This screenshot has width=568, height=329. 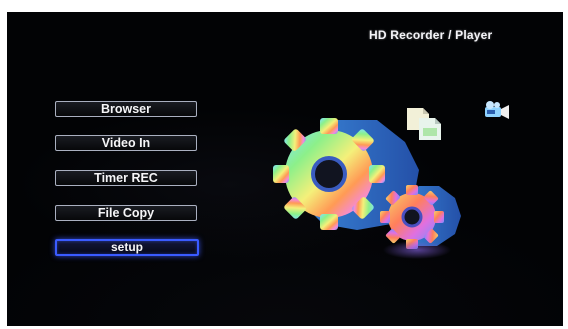 I want to click on file-copy-icon, so click(x=424, y=124).